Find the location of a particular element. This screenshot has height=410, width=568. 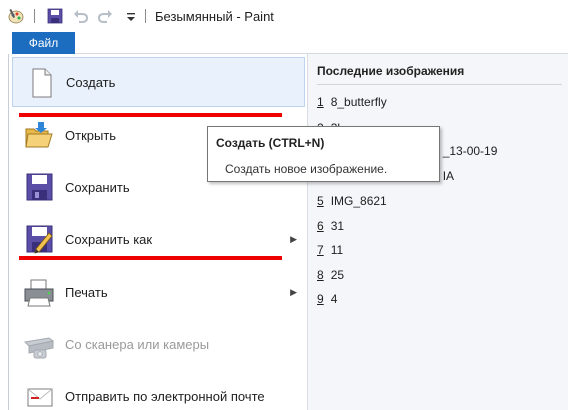

recent-item-name: _13-00-19 is located at coordinates (470, 151).